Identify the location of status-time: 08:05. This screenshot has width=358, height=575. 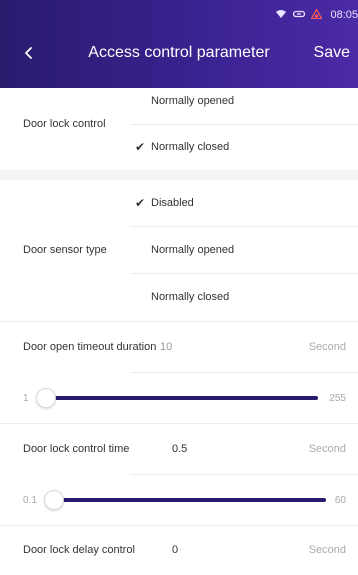
(344, 15).